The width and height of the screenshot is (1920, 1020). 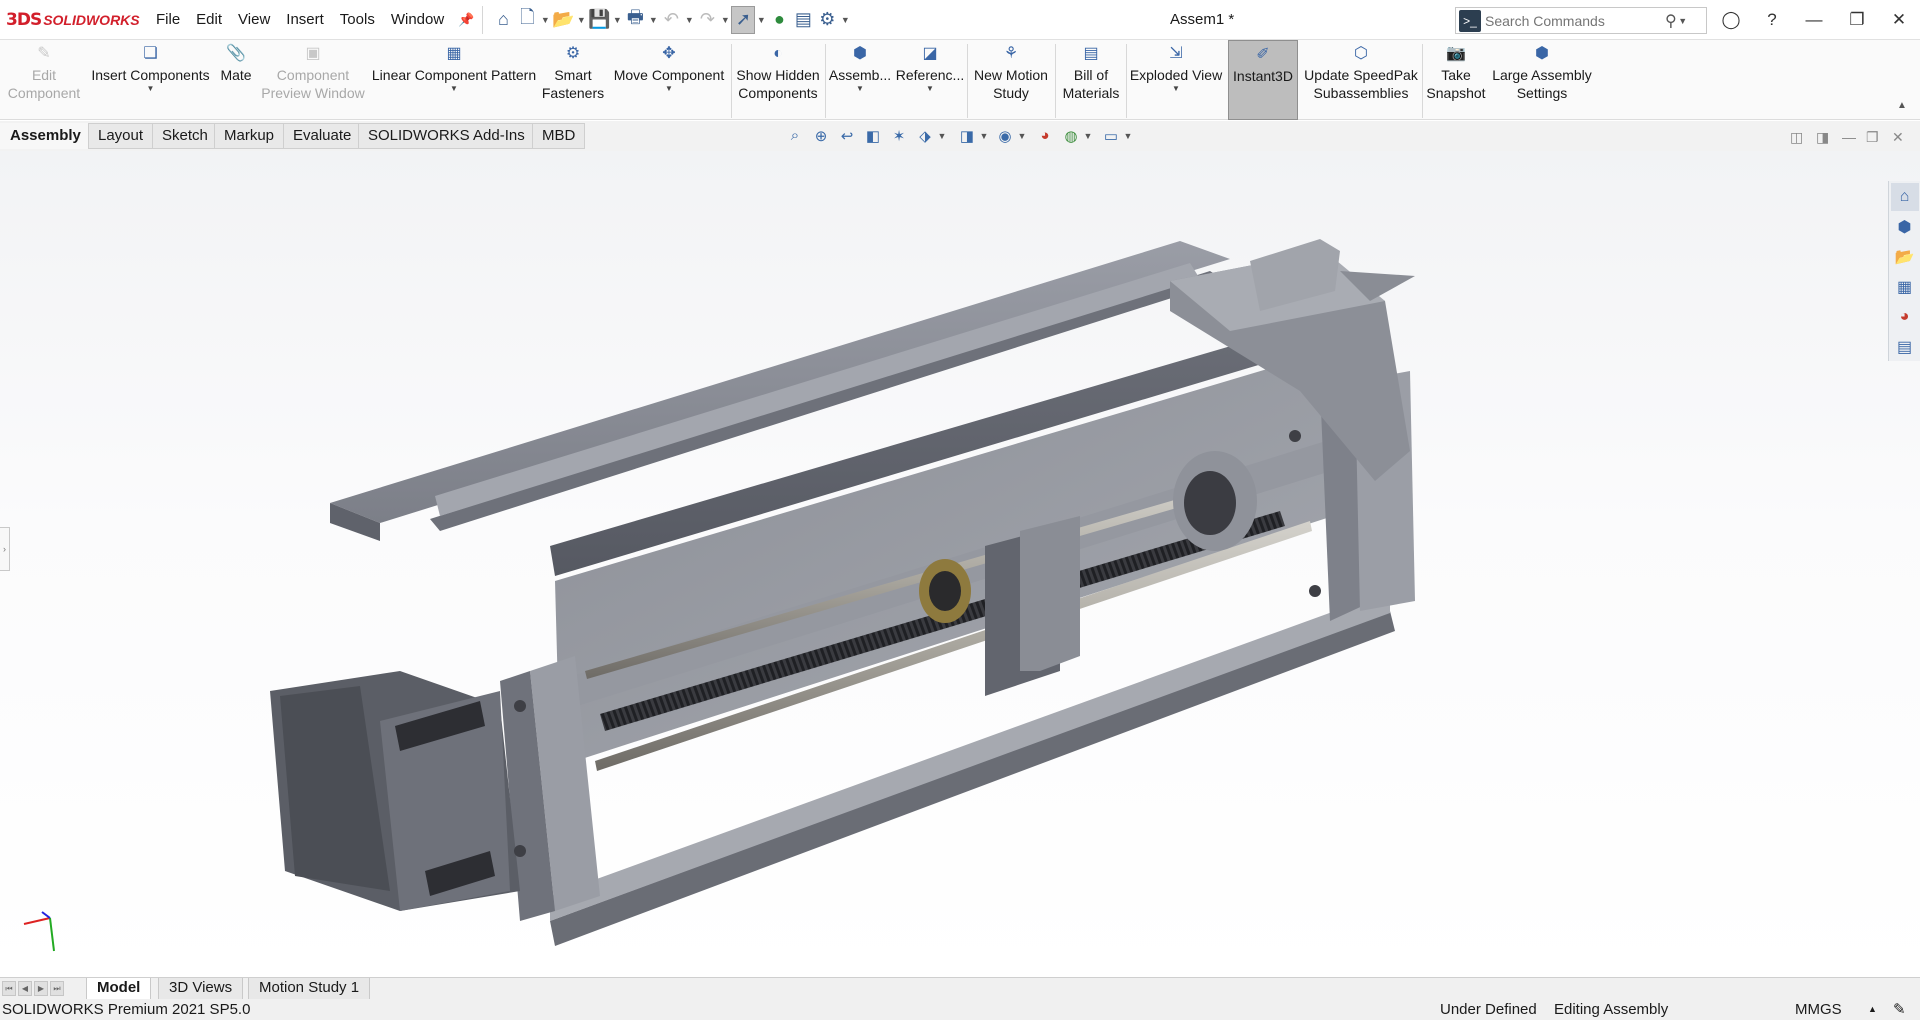 I want to click on tab-solidworks-add-ins: SOLIDWORKS Add-Ins, so click(x=446, y=136).